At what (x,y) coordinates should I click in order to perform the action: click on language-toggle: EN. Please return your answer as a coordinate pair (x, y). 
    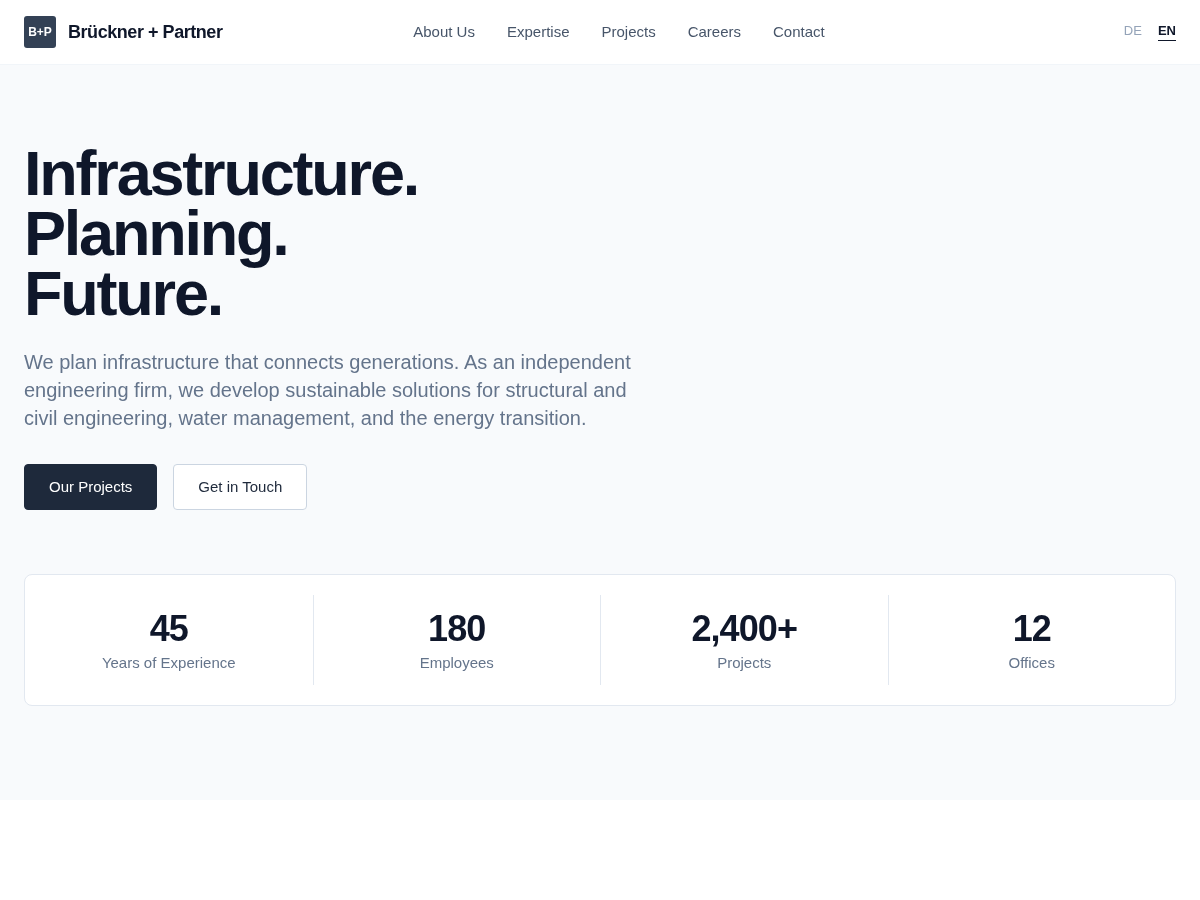
    Looking at the image, I should click on (1166, 32).